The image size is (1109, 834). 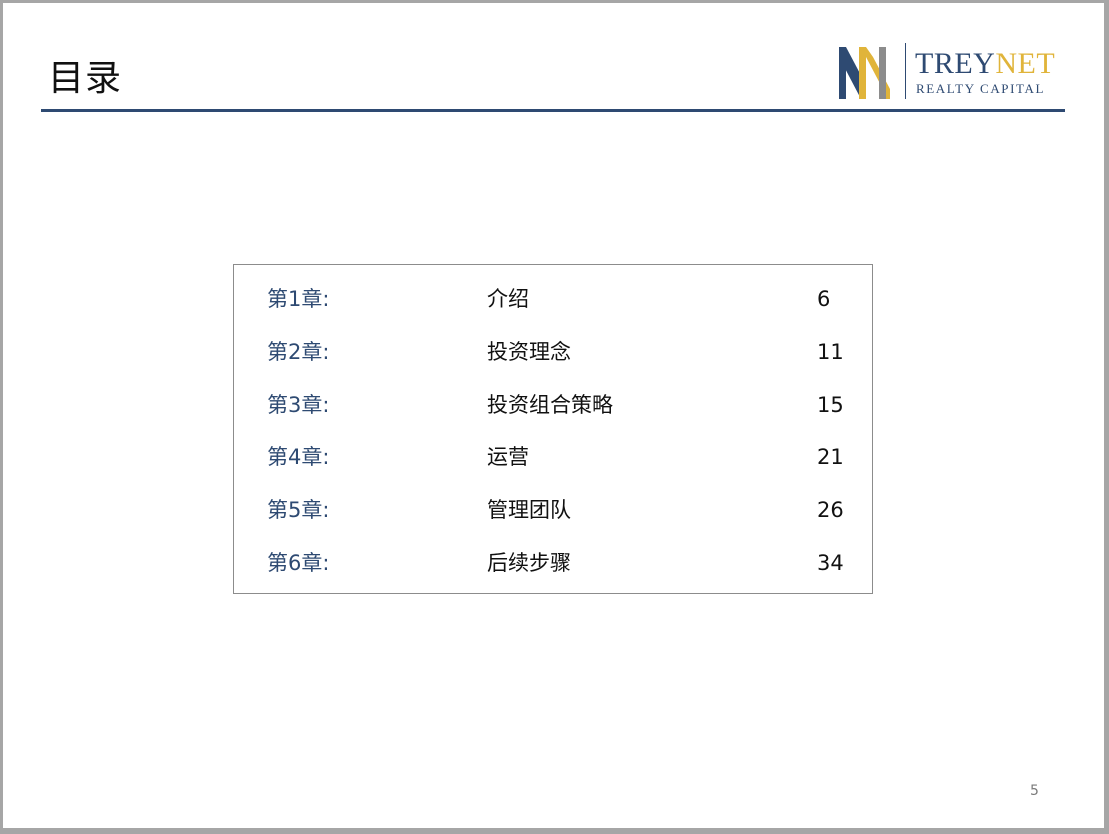 I want to click on toc-row: 第5章: 管理团队 26, so click(x=553, y=510).